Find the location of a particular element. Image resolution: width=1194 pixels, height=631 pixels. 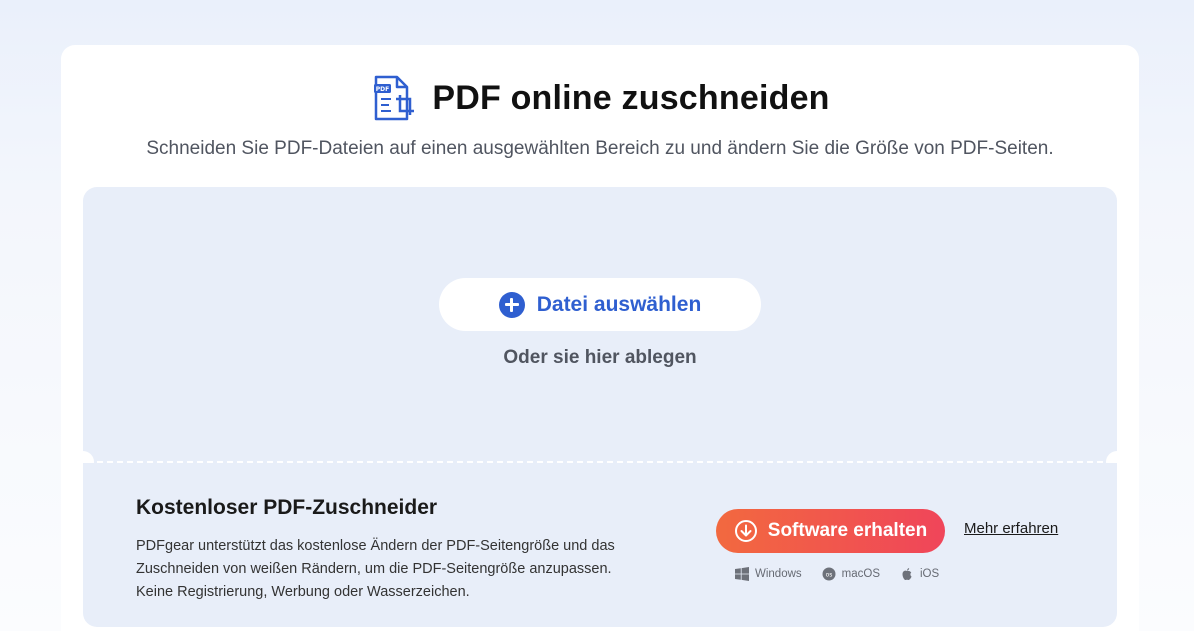

windows-icon is located at coordinates (742, 574).